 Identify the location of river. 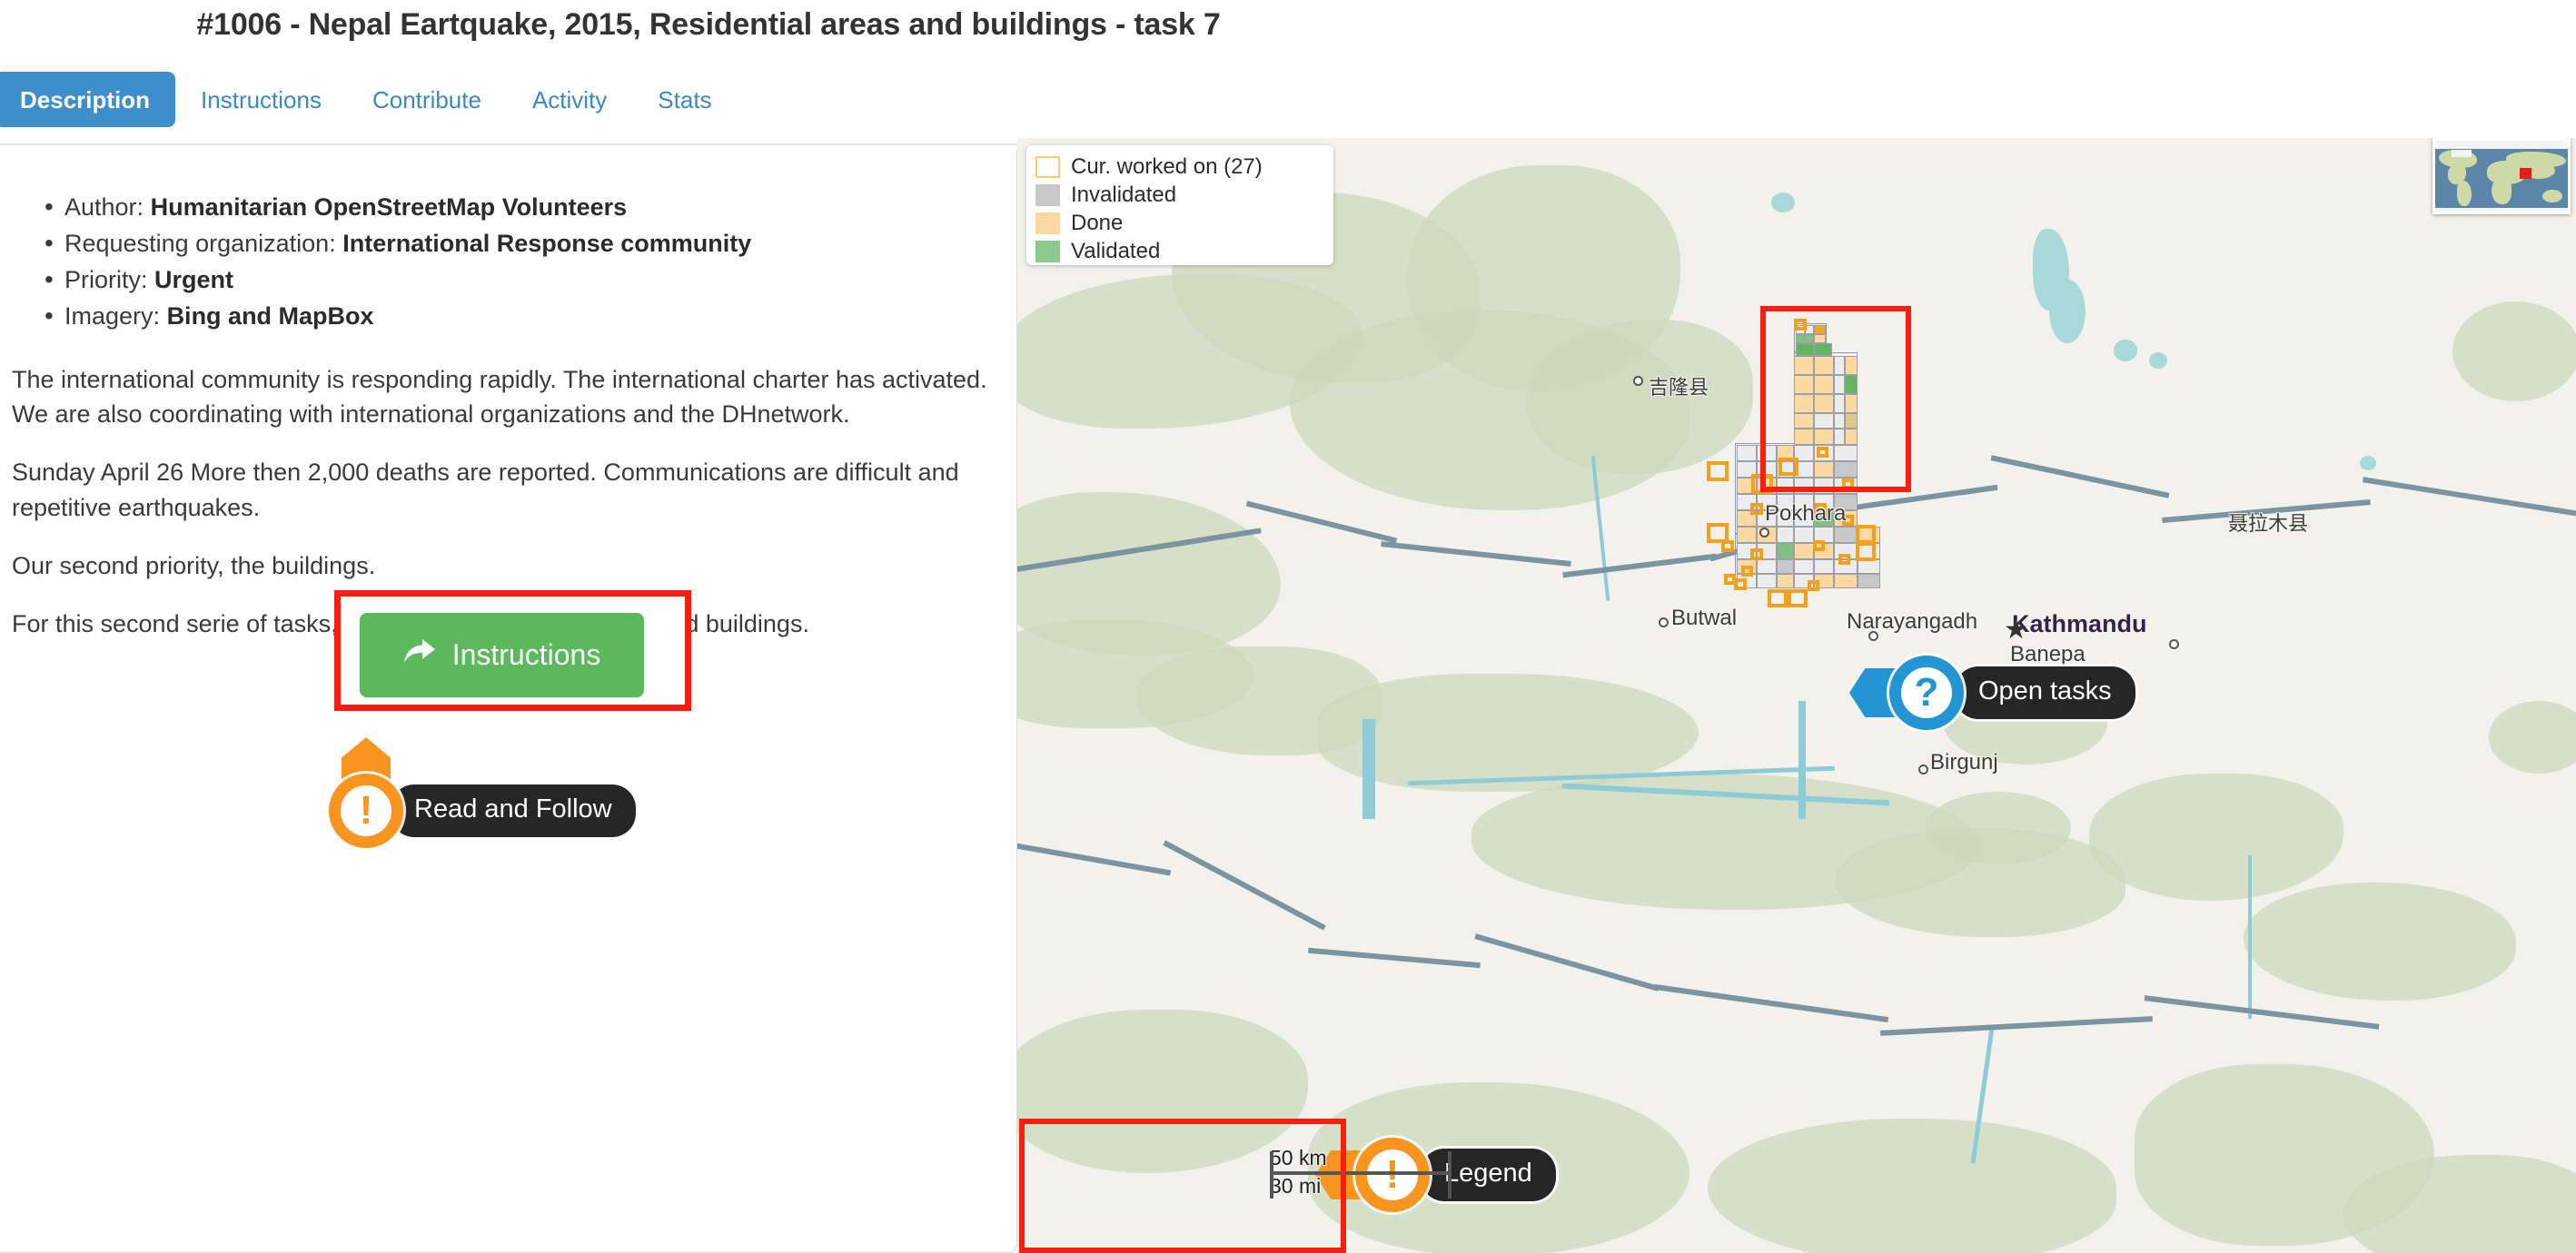
(1802, 760).